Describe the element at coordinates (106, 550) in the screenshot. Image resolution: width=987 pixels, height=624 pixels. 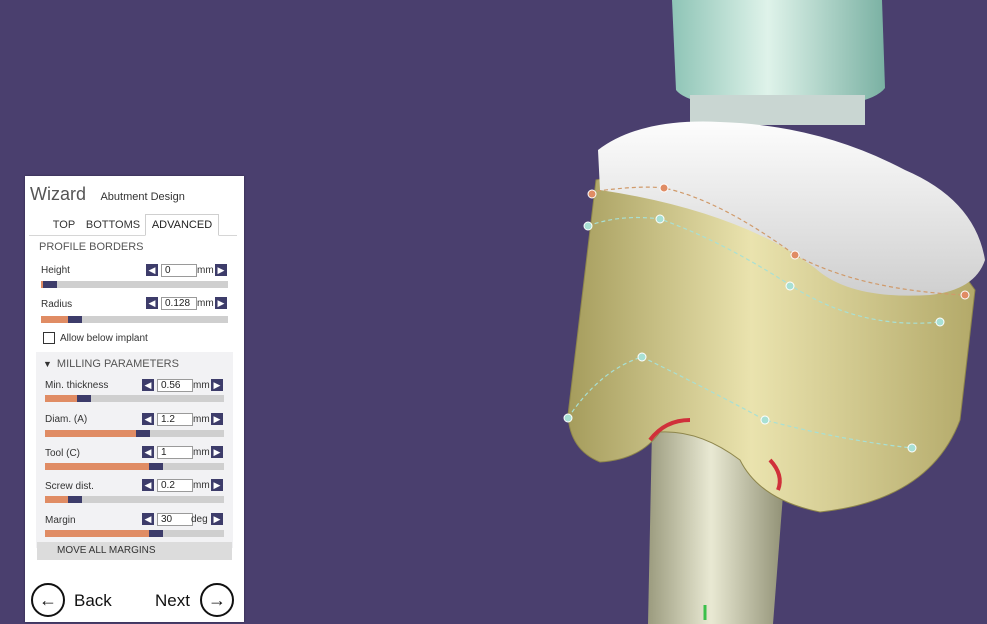
I see `move-all-margins-label: MOVE ALL MARGINS` at that location.